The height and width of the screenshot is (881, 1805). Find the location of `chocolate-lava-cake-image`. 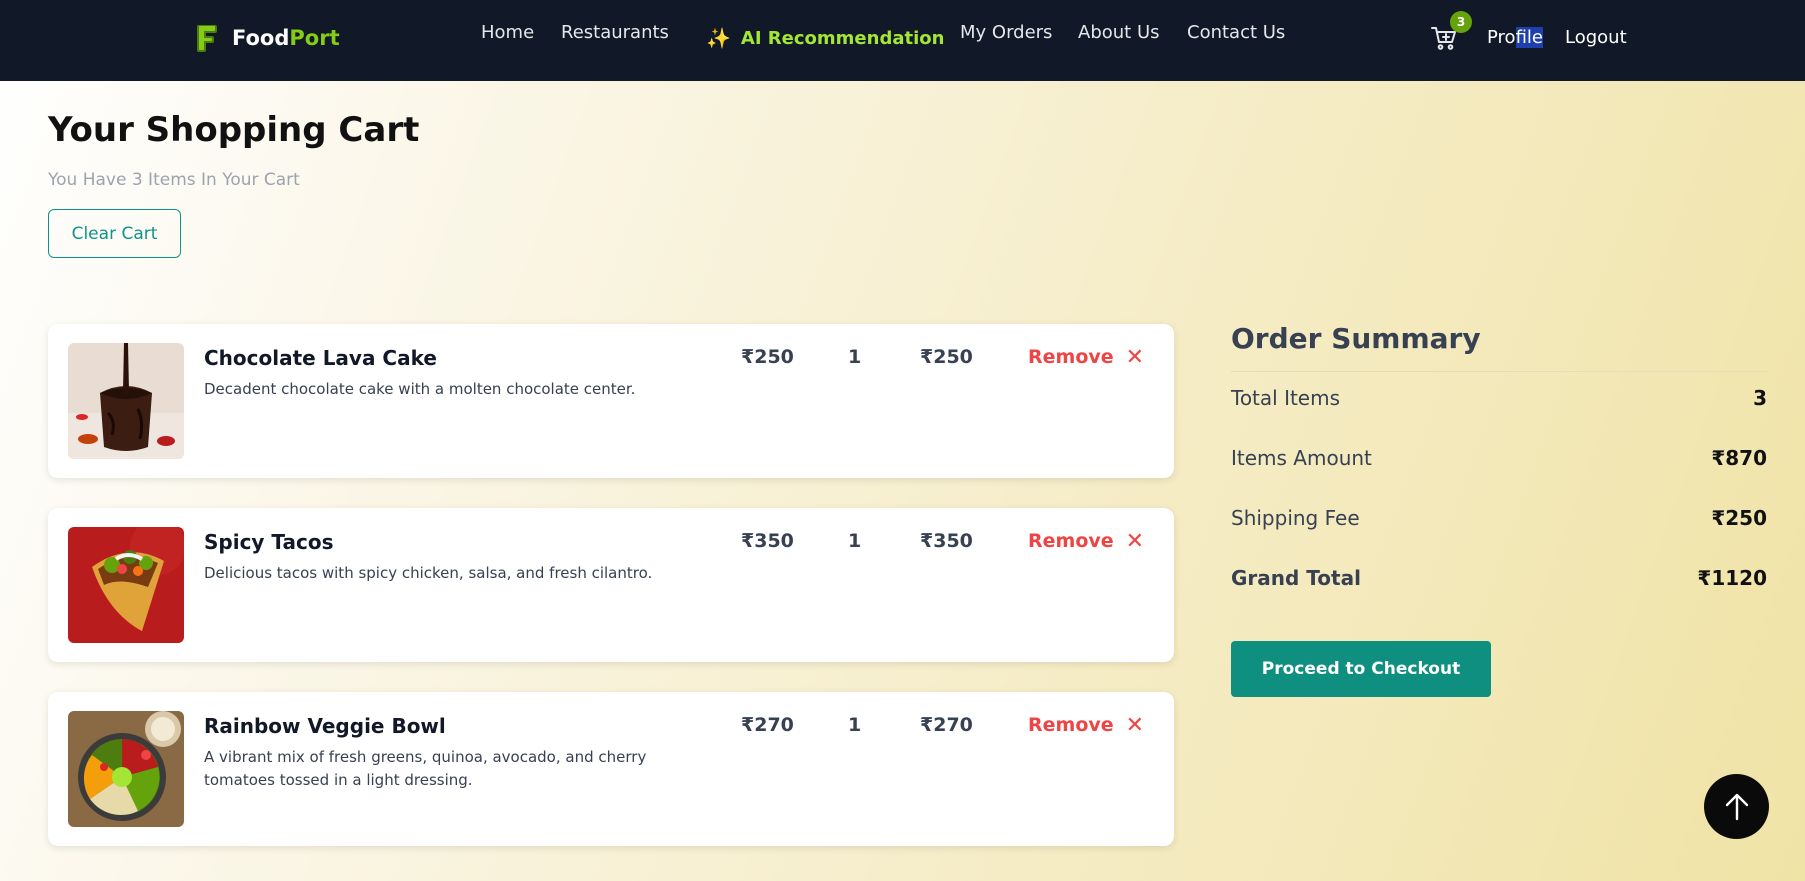

chocolate-lava-cake-image is located at coordinates (126, 401).